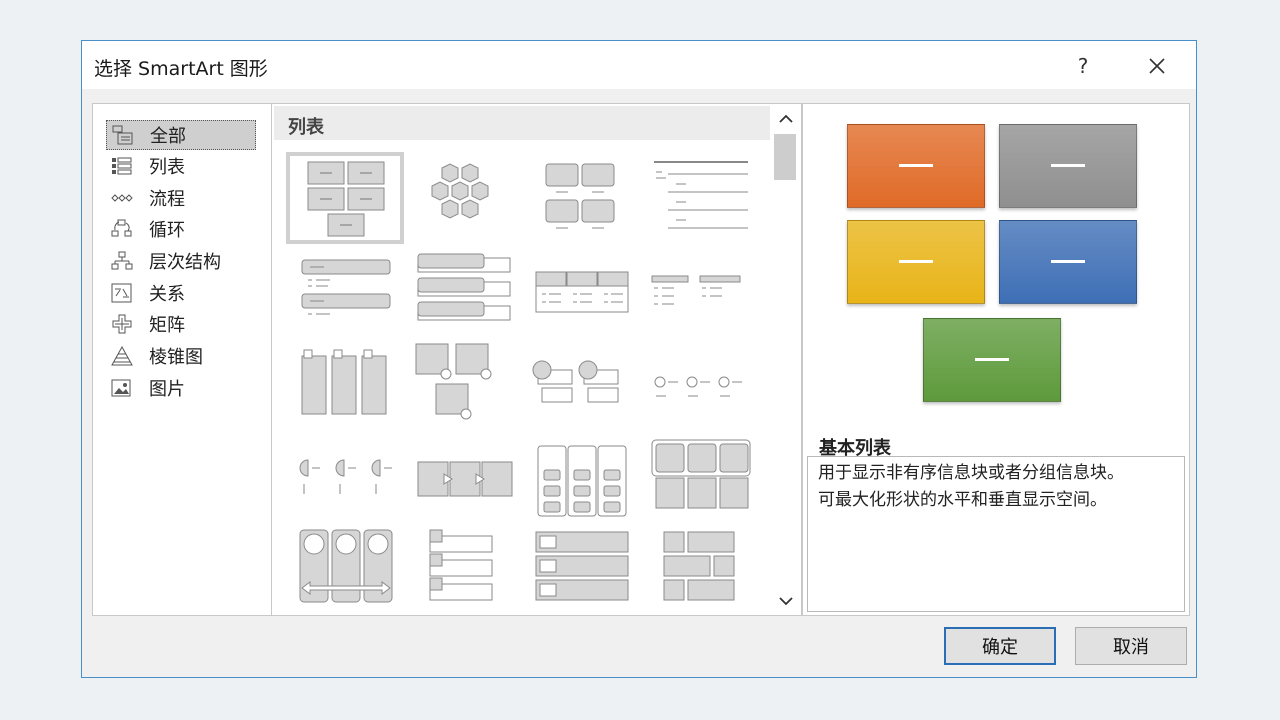  I want to click on layout-lined-list, so click(699, 198).